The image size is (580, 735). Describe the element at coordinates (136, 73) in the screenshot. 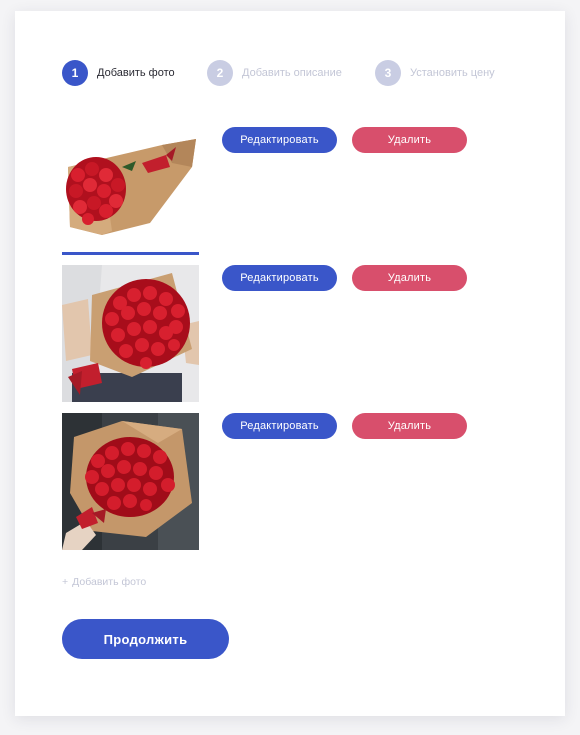

I see `step-label: Добавить фото` at that location.